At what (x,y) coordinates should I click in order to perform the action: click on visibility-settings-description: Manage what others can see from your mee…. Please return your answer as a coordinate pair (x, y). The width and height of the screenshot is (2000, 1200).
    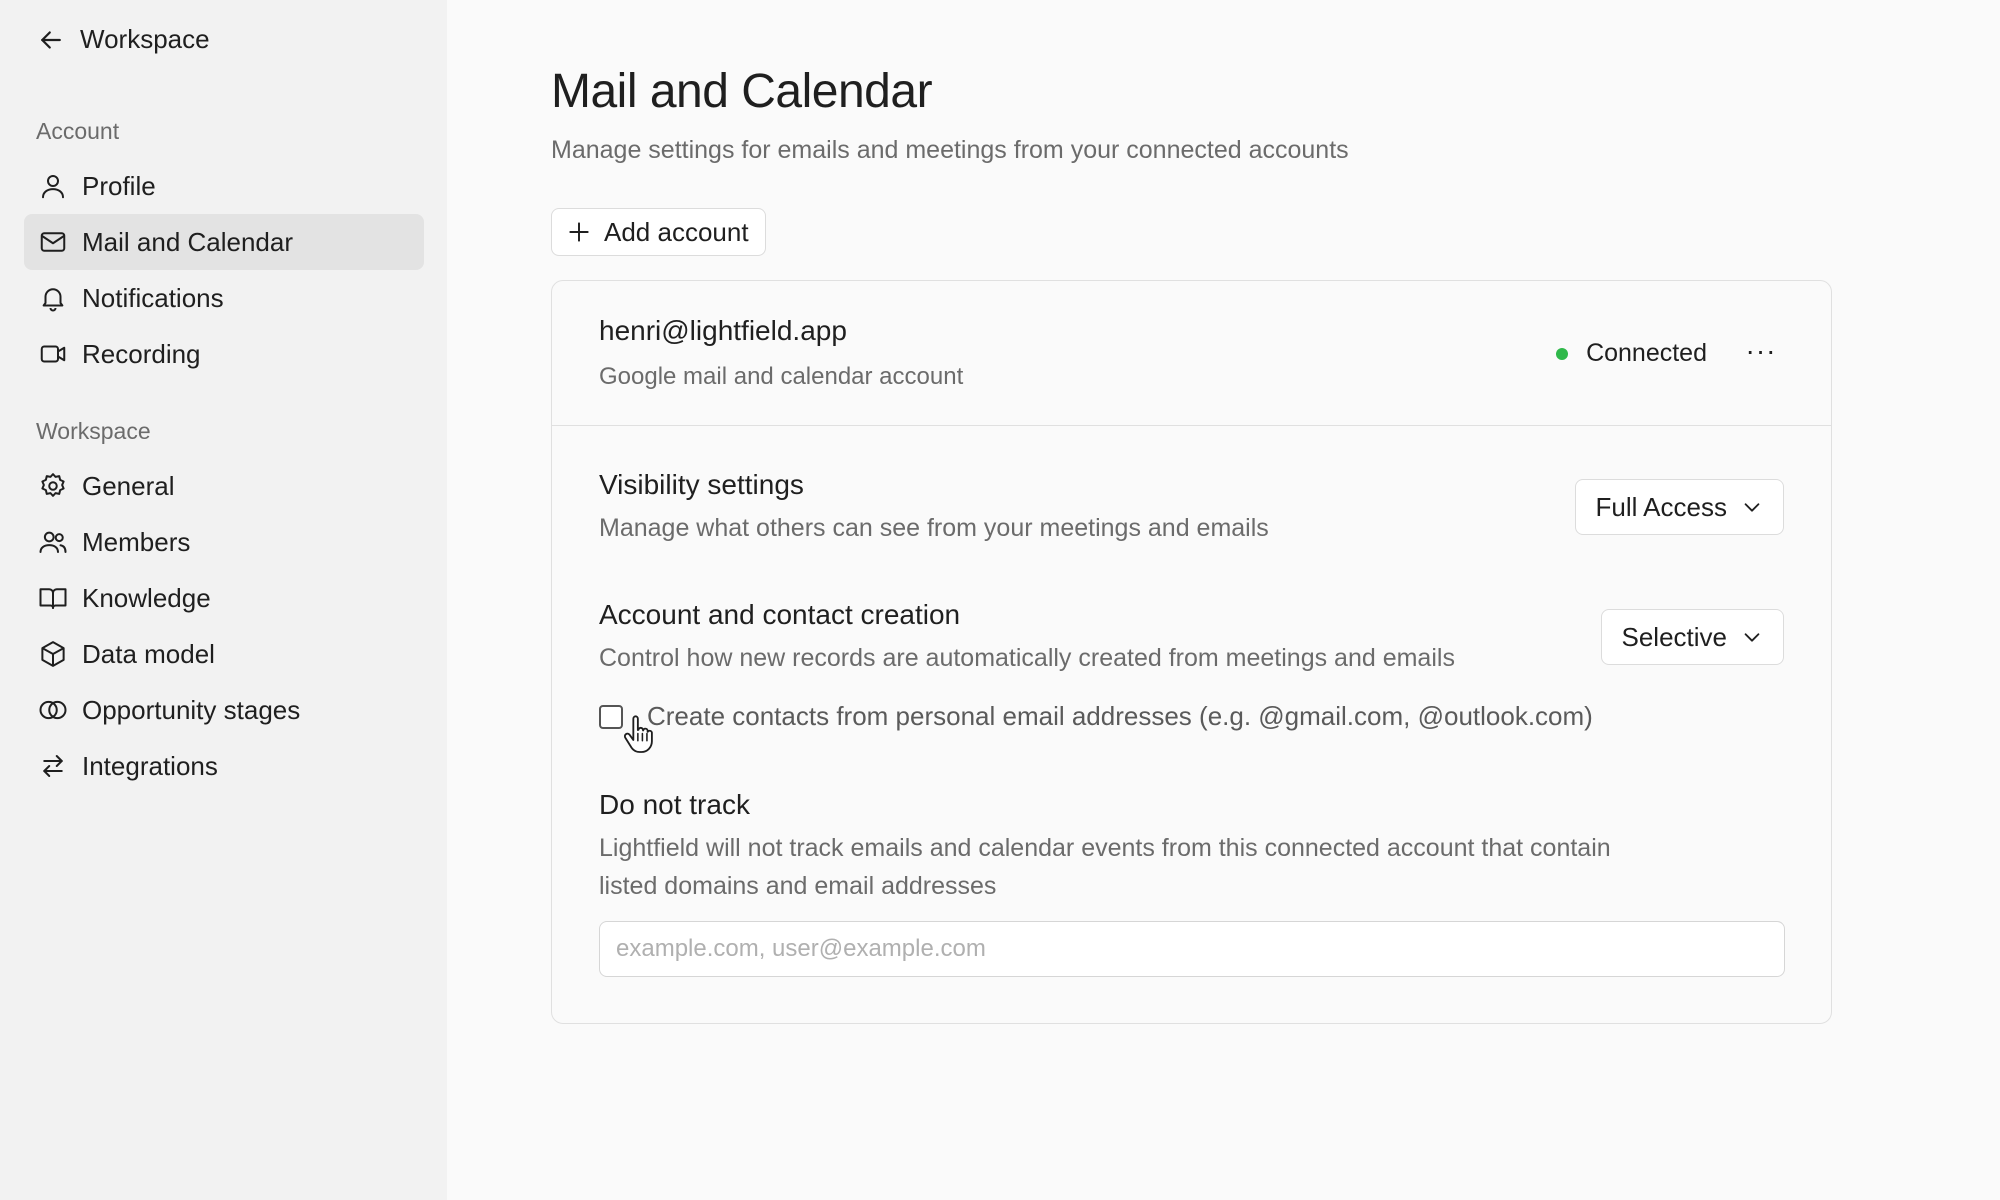
    Looking at the image, I should click on (934, 528).